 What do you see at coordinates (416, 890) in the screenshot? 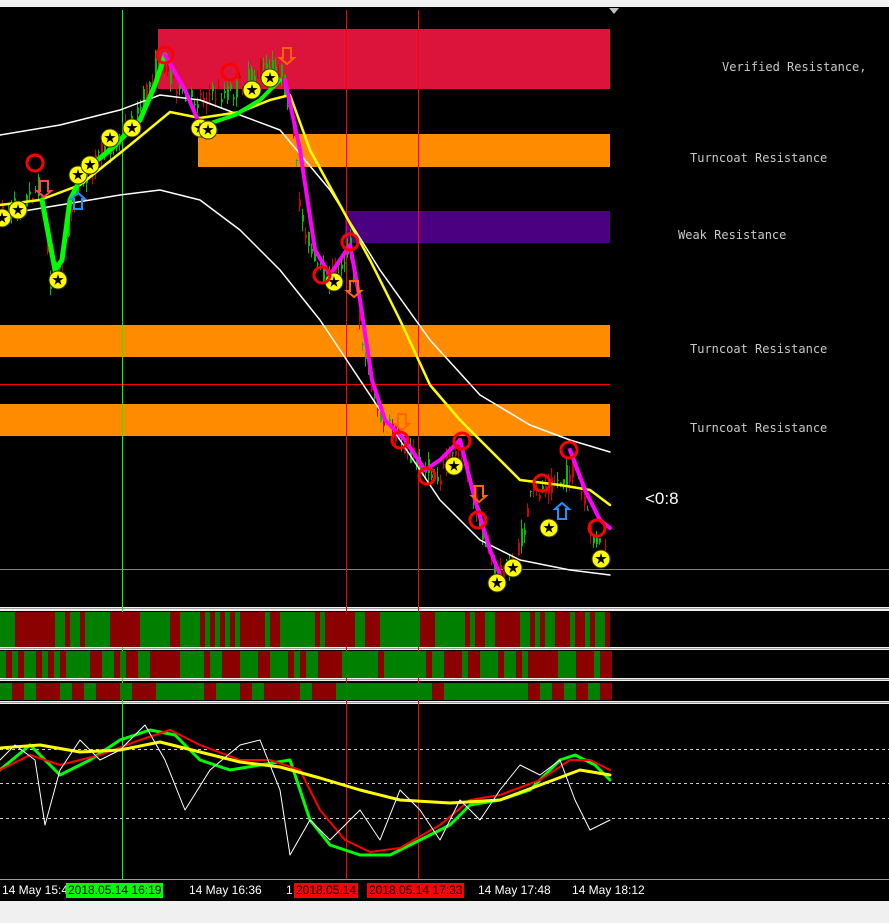
I see `time-axis-label-red-line-2: 2018.05.14 17:33` at bounding box center [416, 890].